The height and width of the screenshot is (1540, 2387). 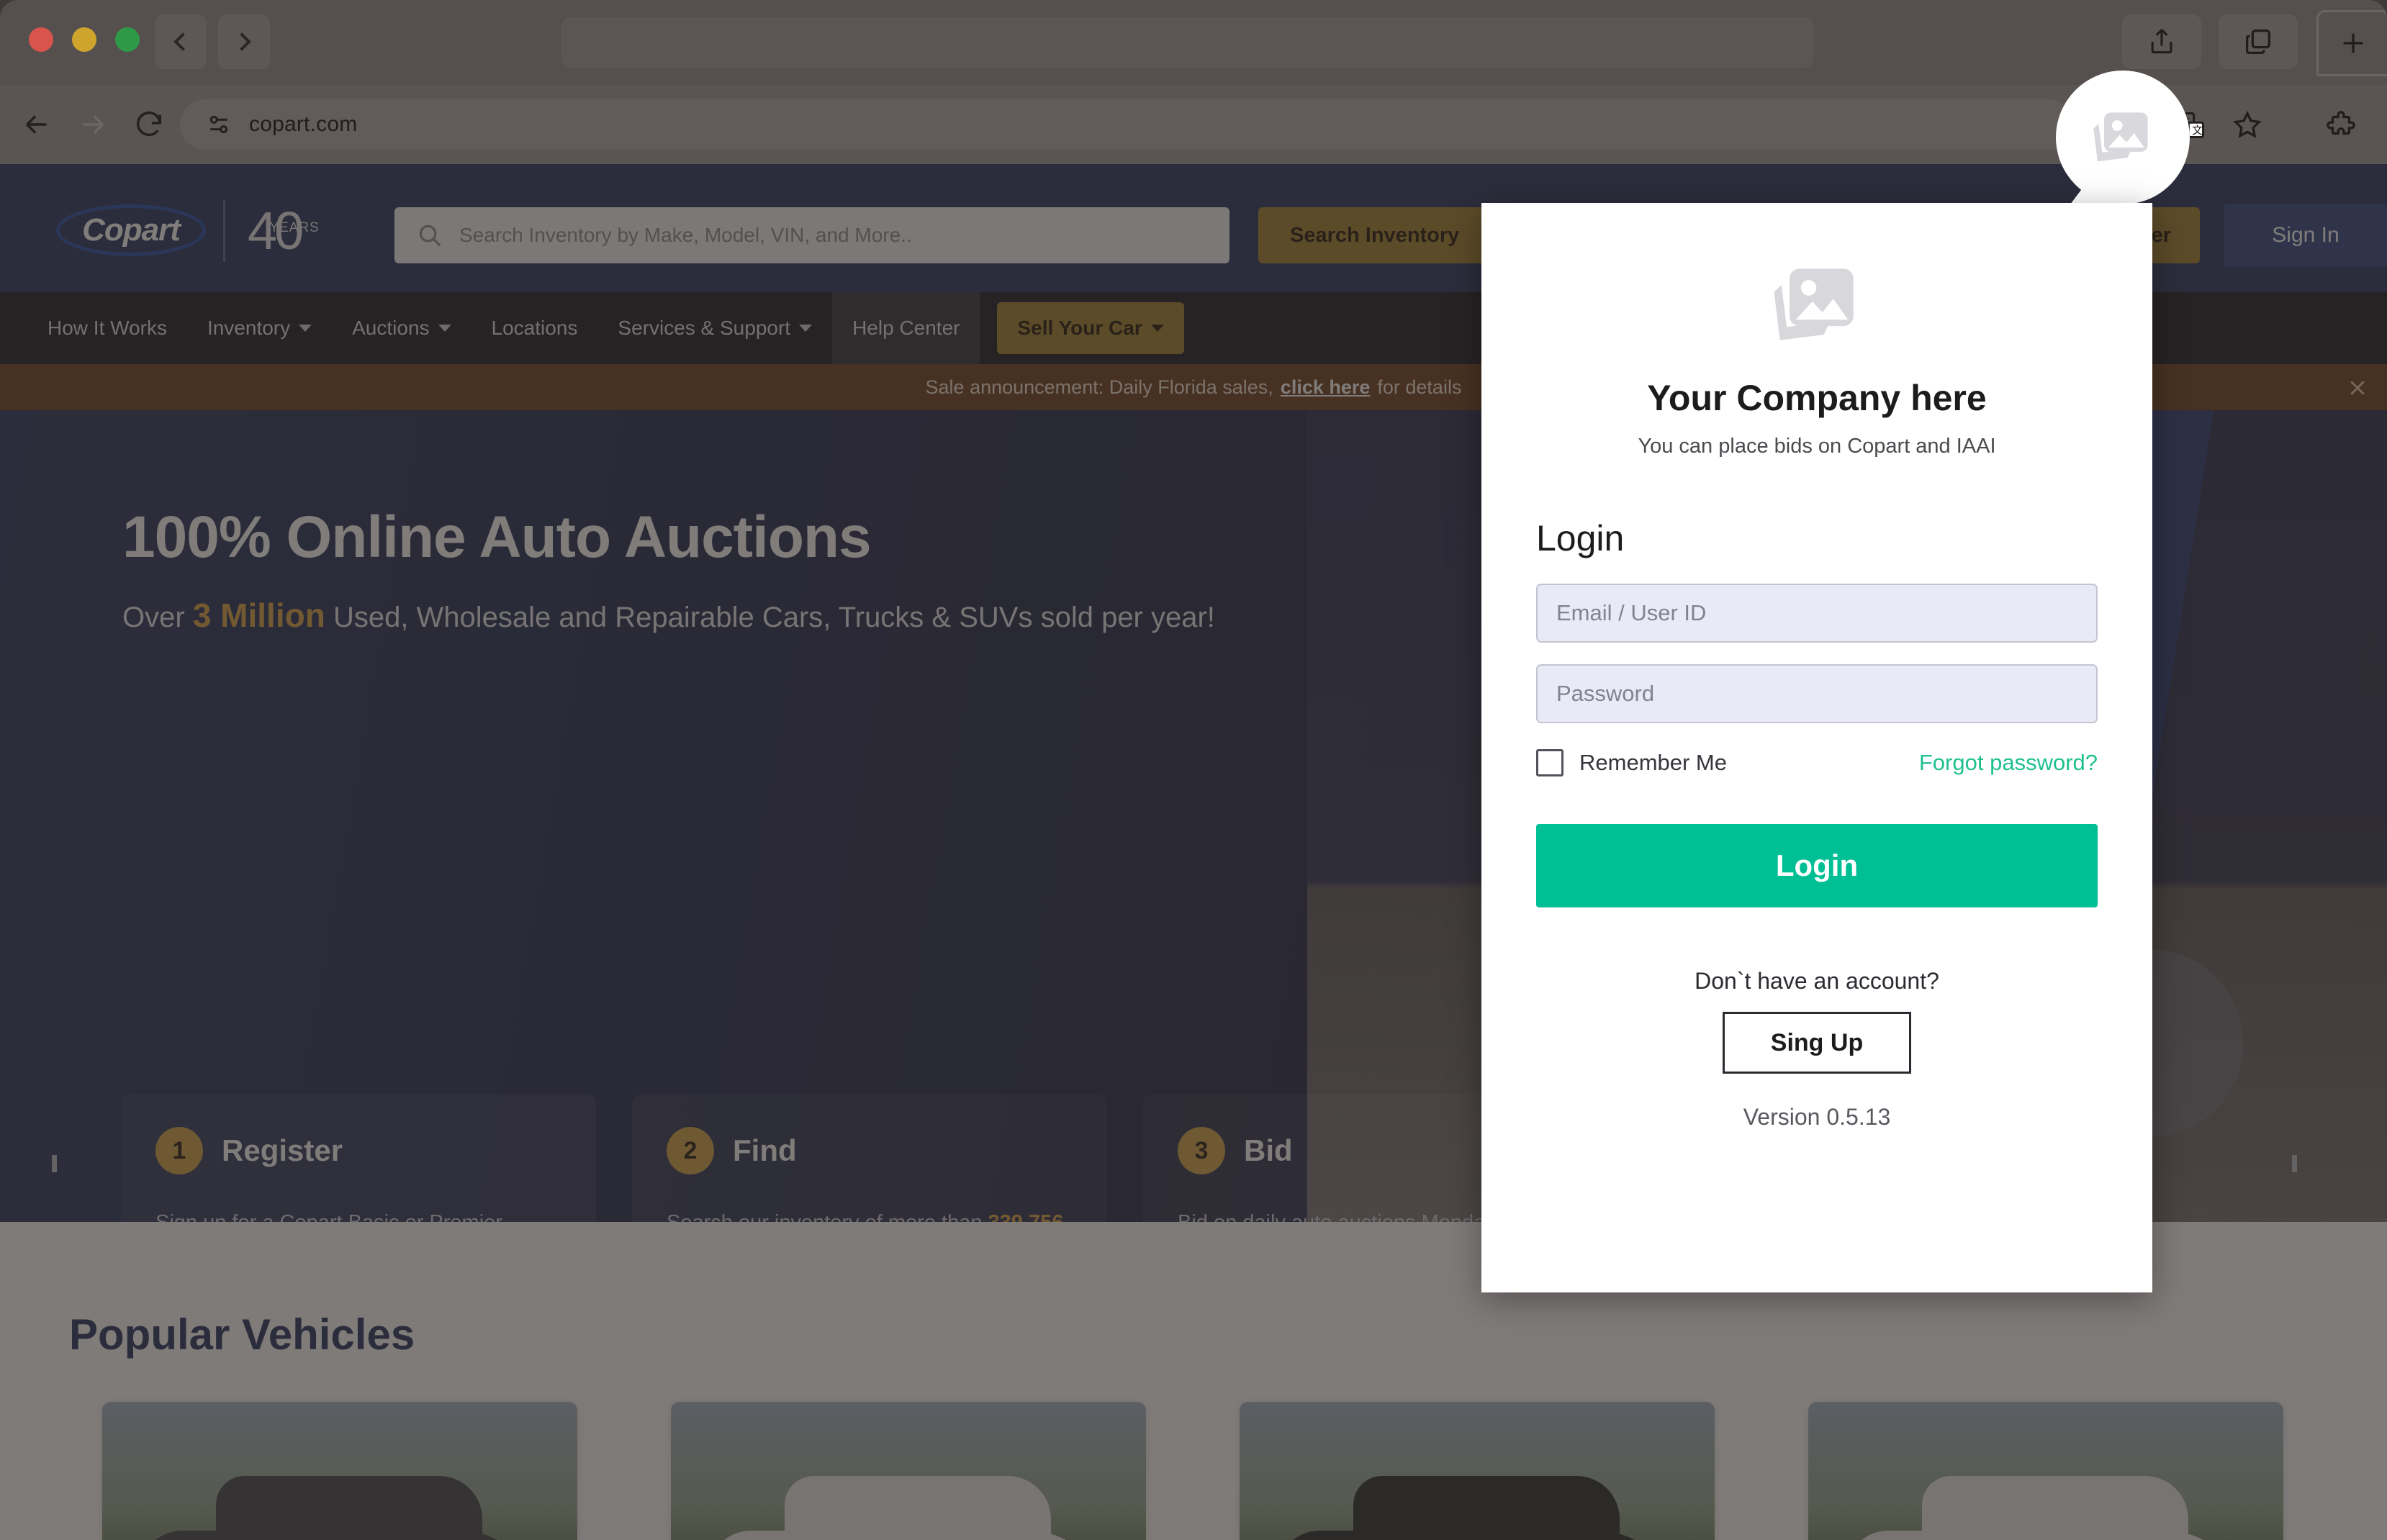 I want to click on logo-text: Copart, so click(x=131, y=230).